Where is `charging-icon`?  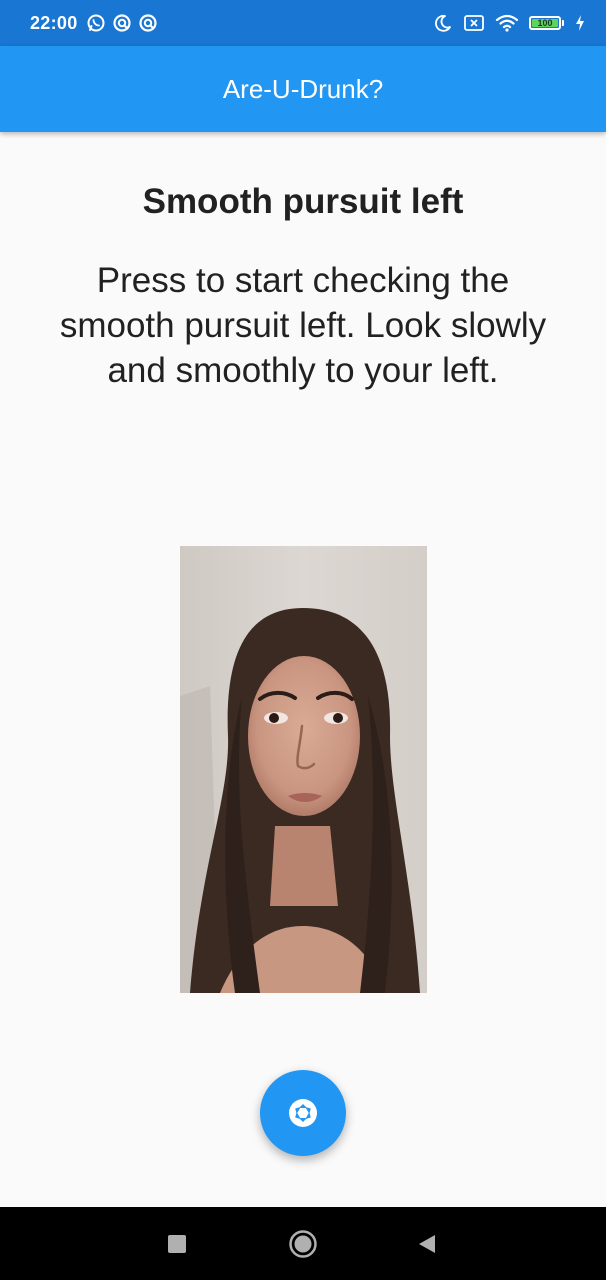
charging-icon is located at coordinates (580, 23).